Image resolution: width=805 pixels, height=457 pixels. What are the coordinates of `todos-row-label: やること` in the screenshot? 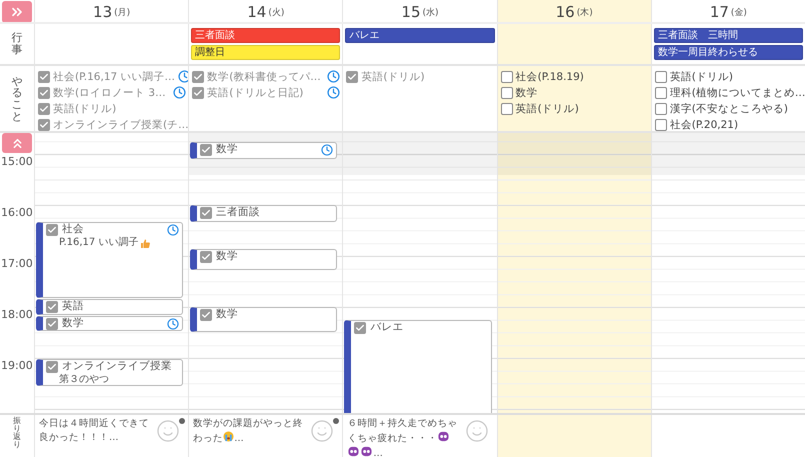 It's located at (17, 99).